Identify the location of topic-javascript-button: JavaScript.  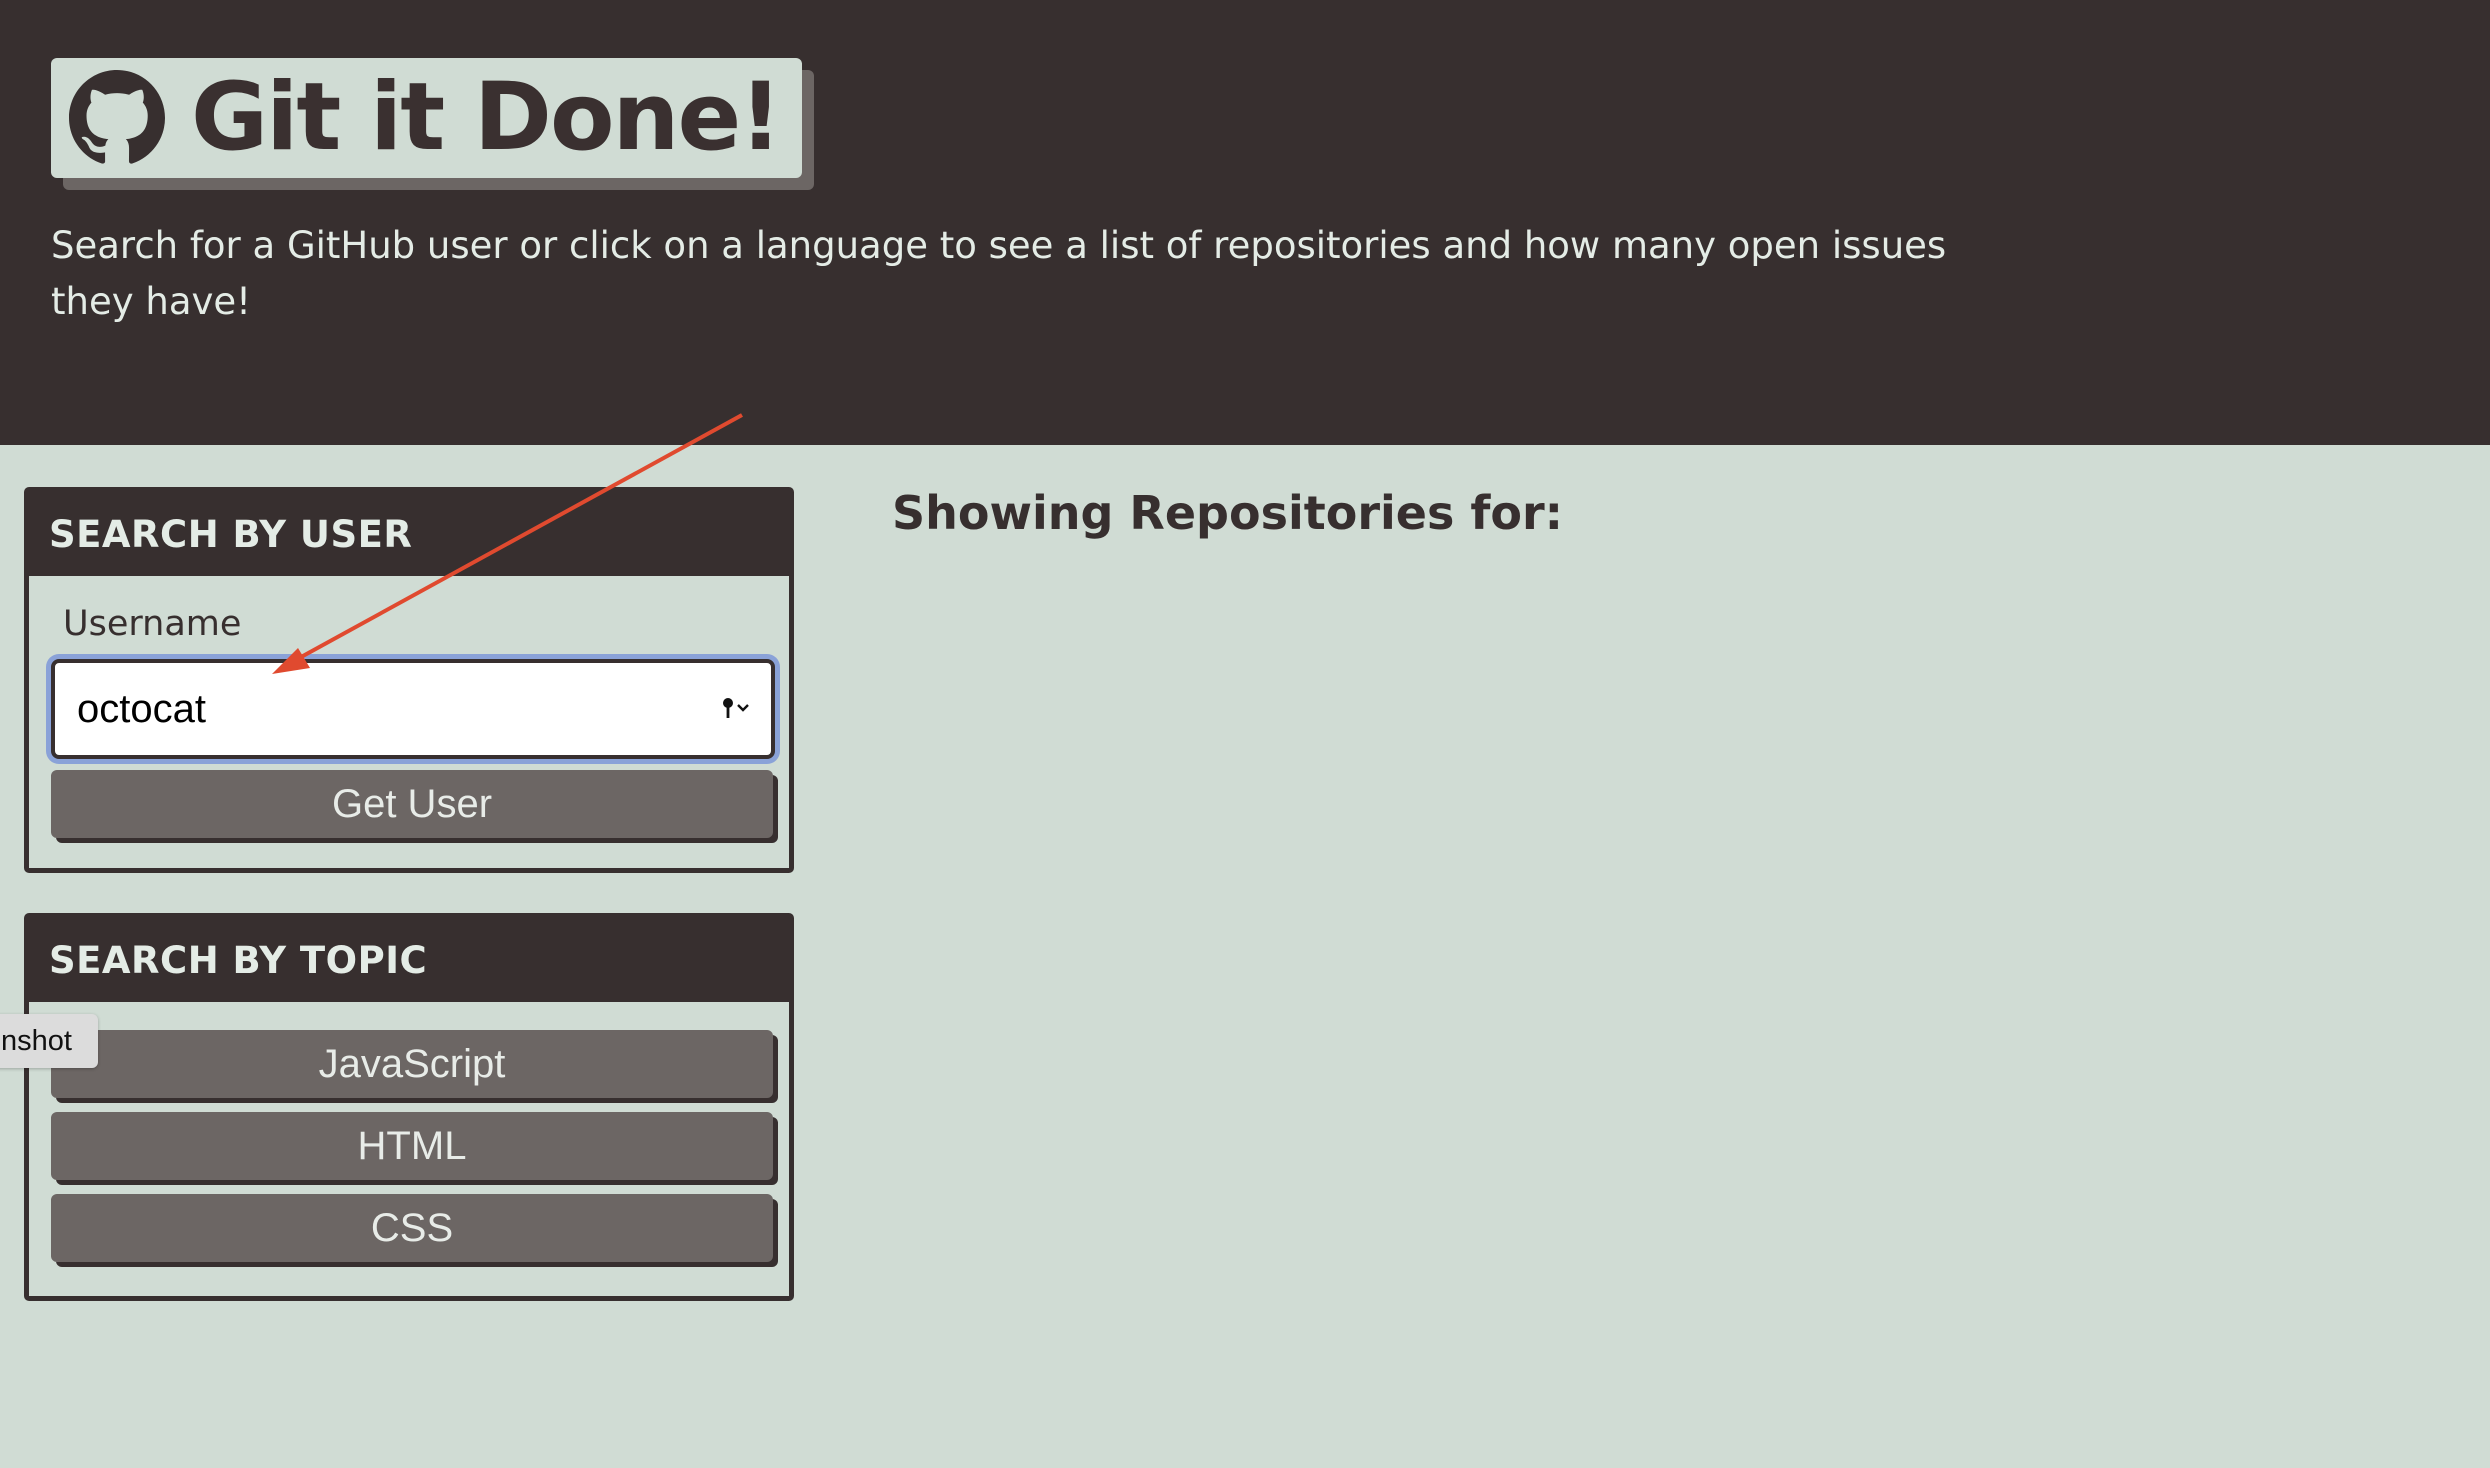
(412, 1064).